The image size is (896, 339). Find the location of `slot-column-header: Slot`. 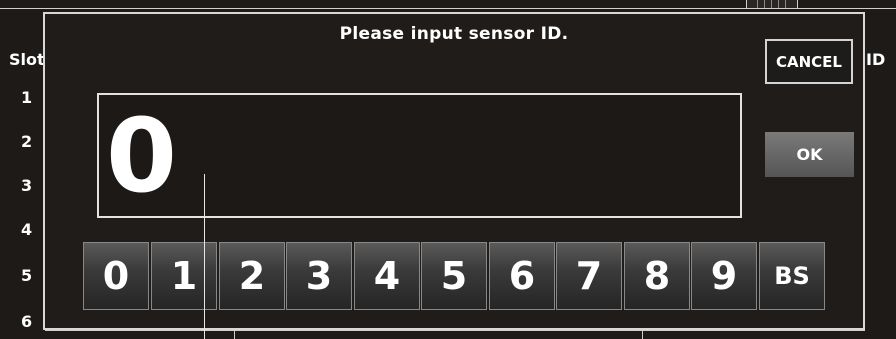

slot-column-header: Slot is located at coordinates (27, 59).